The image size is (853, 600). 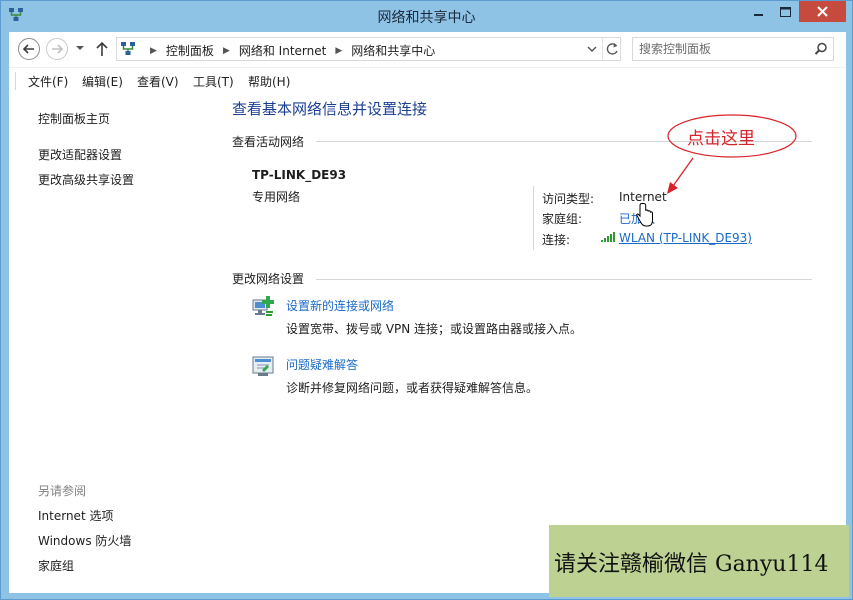 What do you see at coordinates (213, 81) in the screenshot?
I see `menu-tools: 工具(T)` at bounding box center [213, 81].